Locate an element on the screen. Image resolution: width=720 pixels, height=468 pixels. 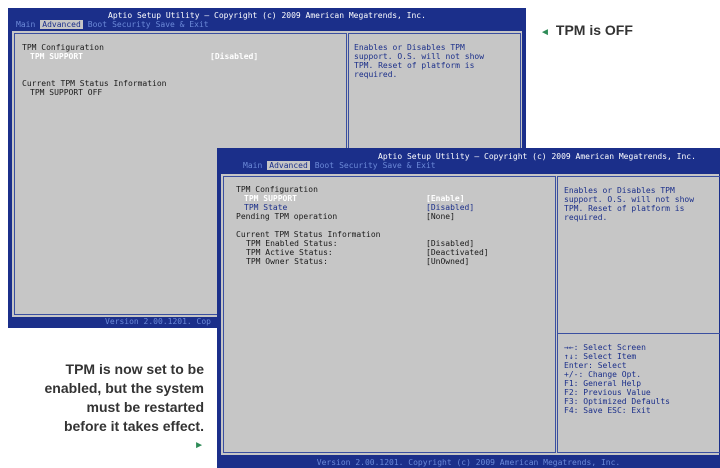
caption-line-3: must be restarted is located at coordinates (145, 407).